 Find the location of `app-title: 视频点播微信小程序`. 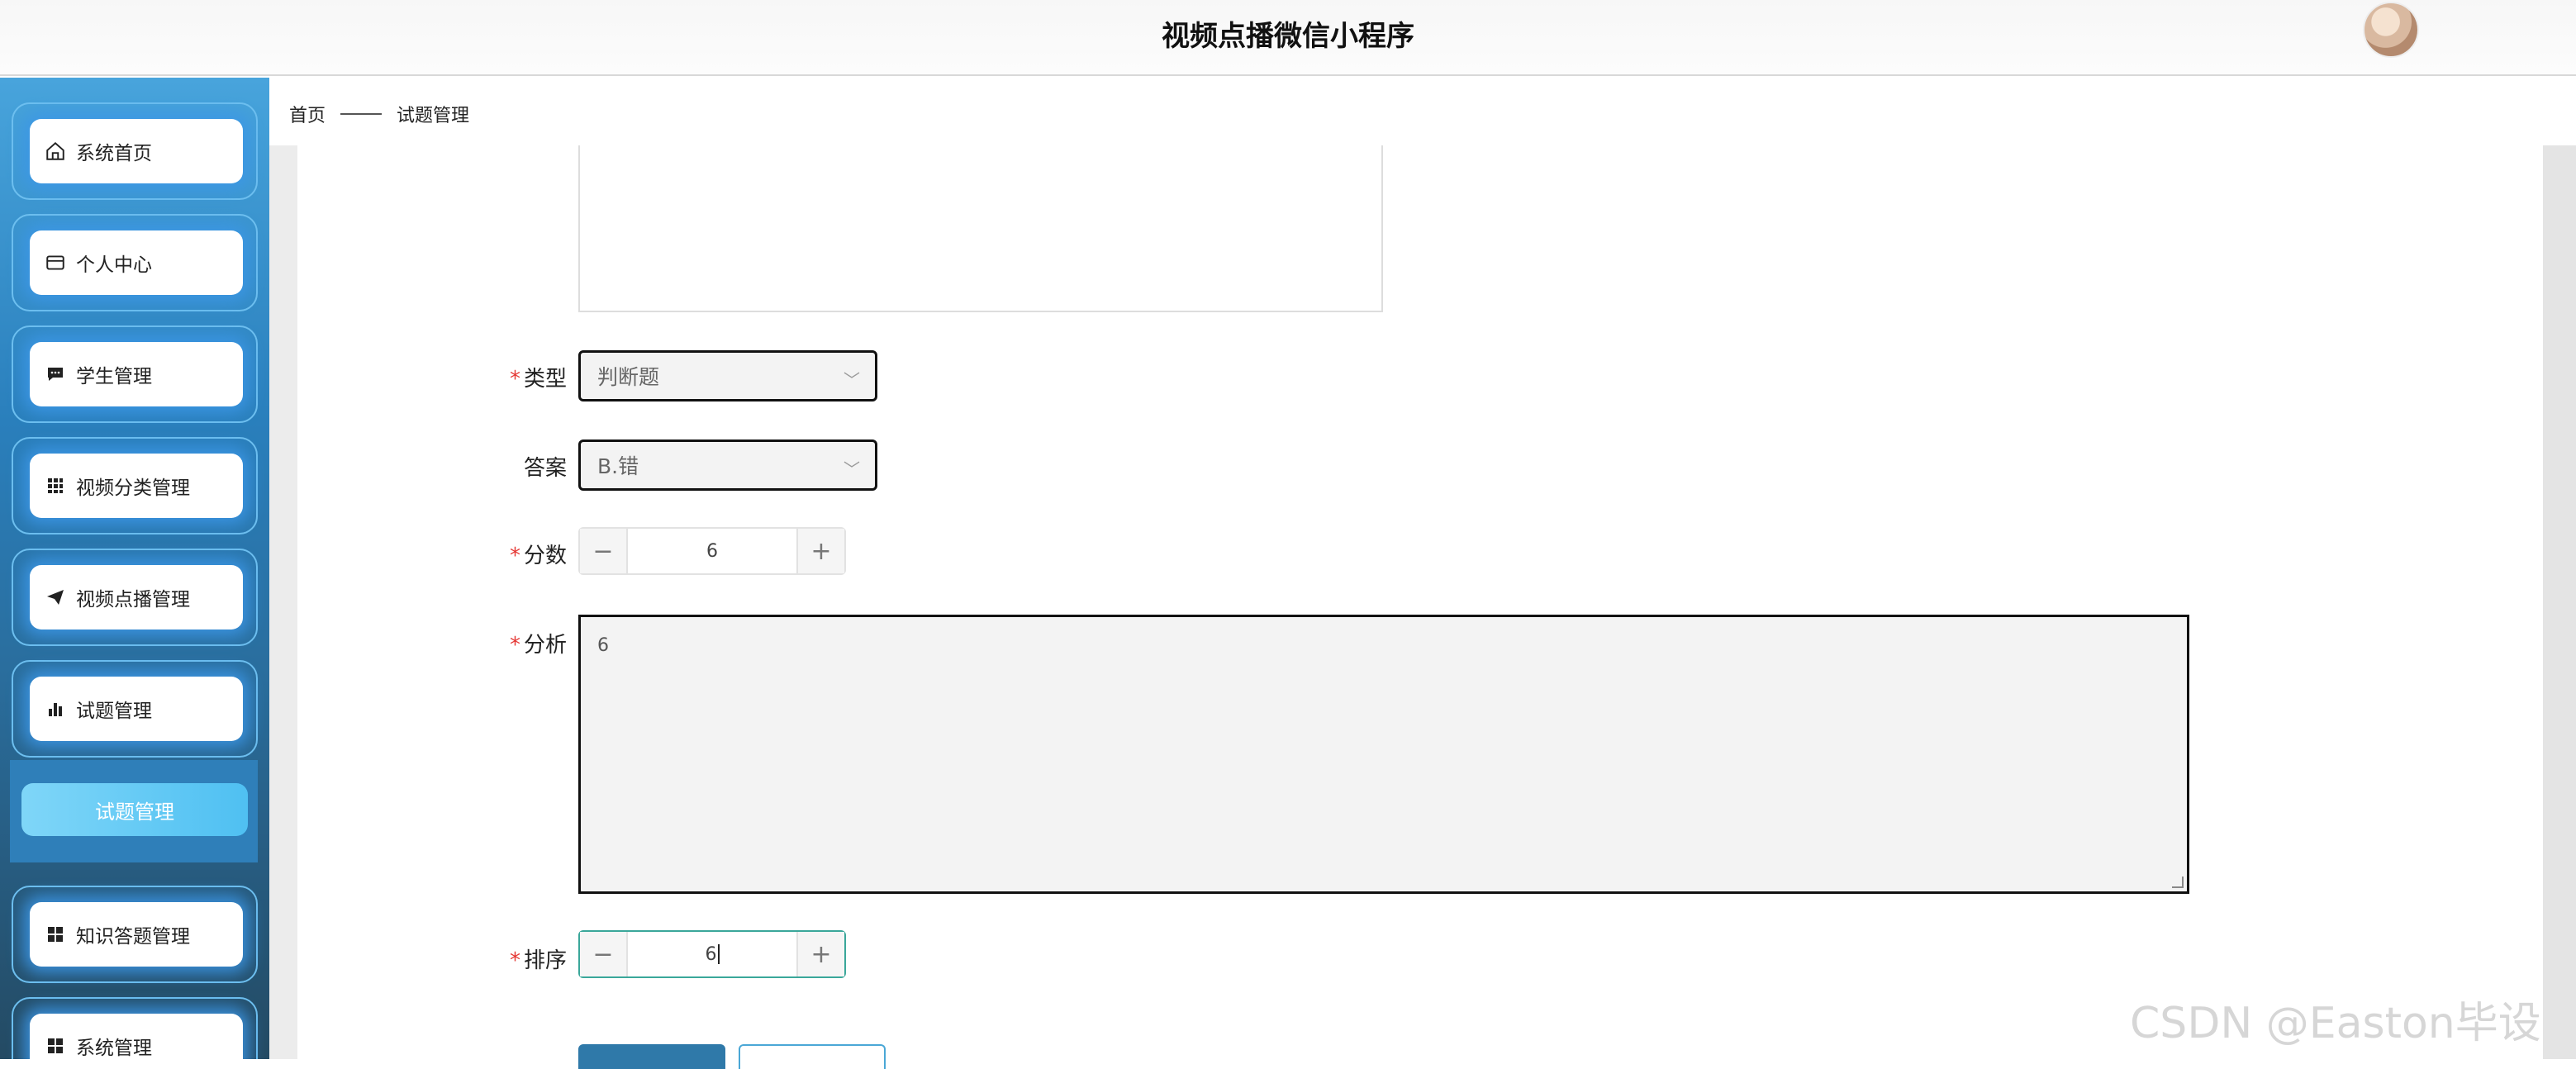

app-title: 视频点播微信小程序 is located at coordinates (1288, 36).